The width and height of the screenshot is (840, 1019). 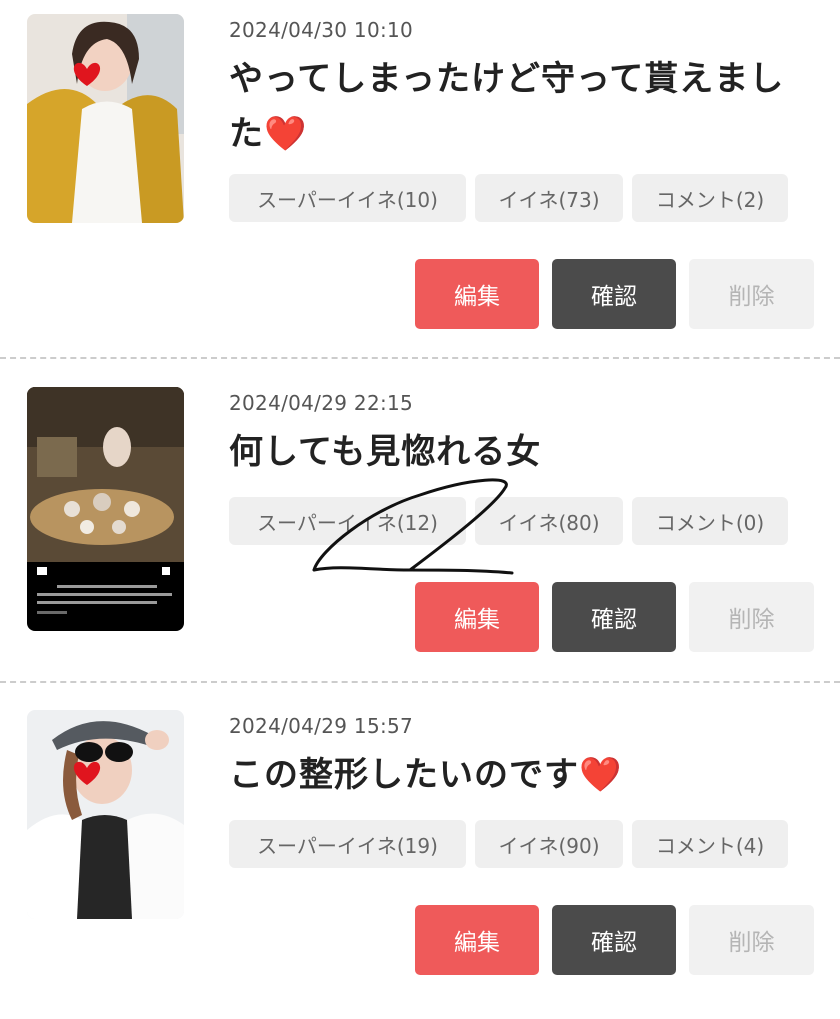 I want to click on scribble-annotation, so click(x=413, y=526).